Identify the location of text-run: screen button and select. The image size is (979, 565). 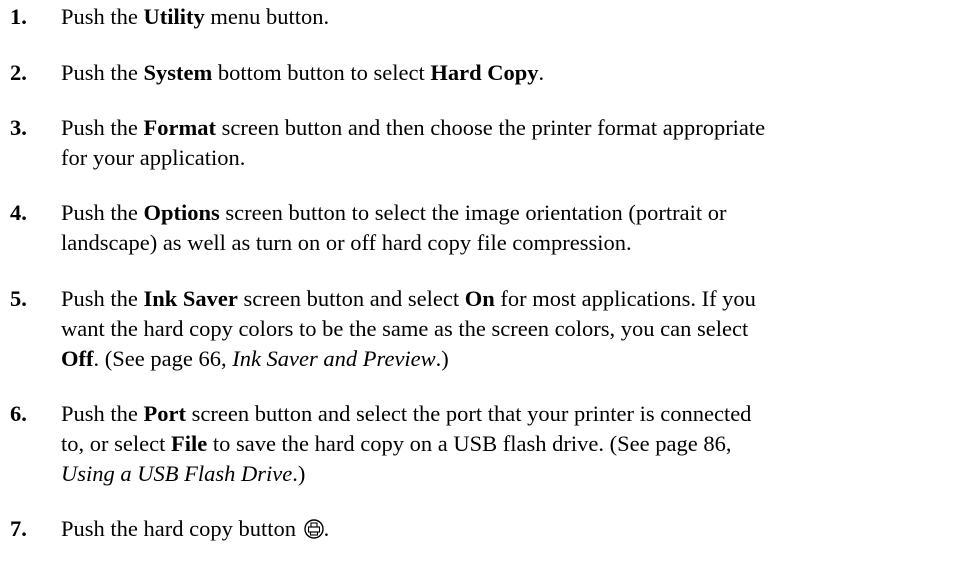
(351, 298).